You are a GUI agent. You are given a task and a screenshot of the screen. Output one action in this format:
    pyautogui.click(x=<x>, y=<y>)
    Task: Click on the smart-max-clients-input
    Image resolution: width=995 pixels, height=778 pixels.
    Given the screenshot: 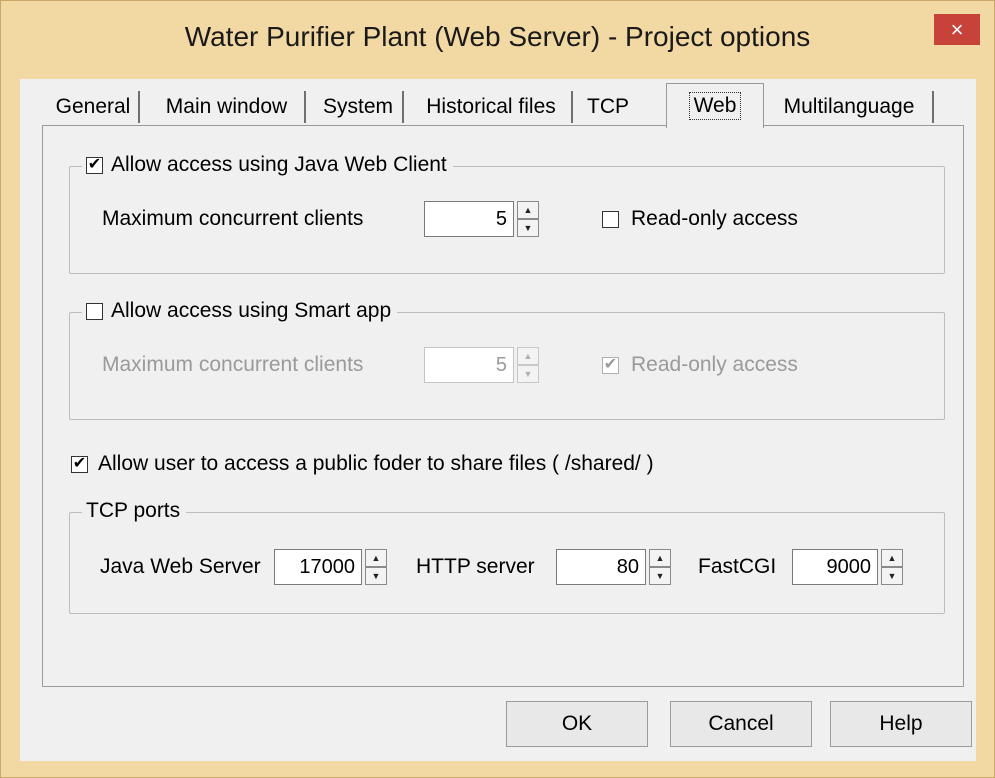 What is the action you would take?
    pyautogui.click(x=469, y=365)
    